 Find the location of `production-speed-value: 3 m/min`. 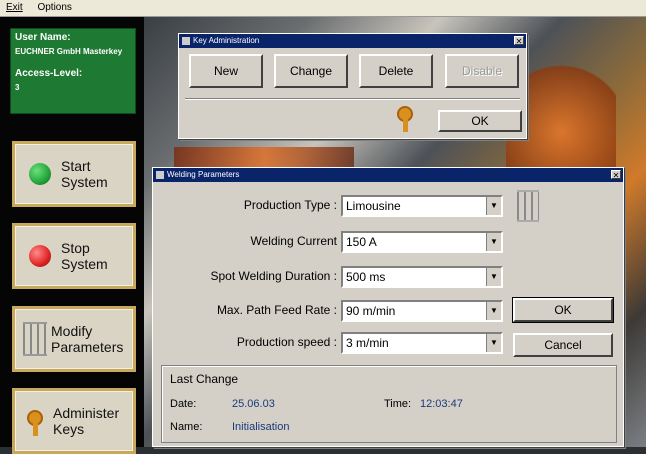

production-speed-value: 3 m/min is located at coordinates (367, 343).